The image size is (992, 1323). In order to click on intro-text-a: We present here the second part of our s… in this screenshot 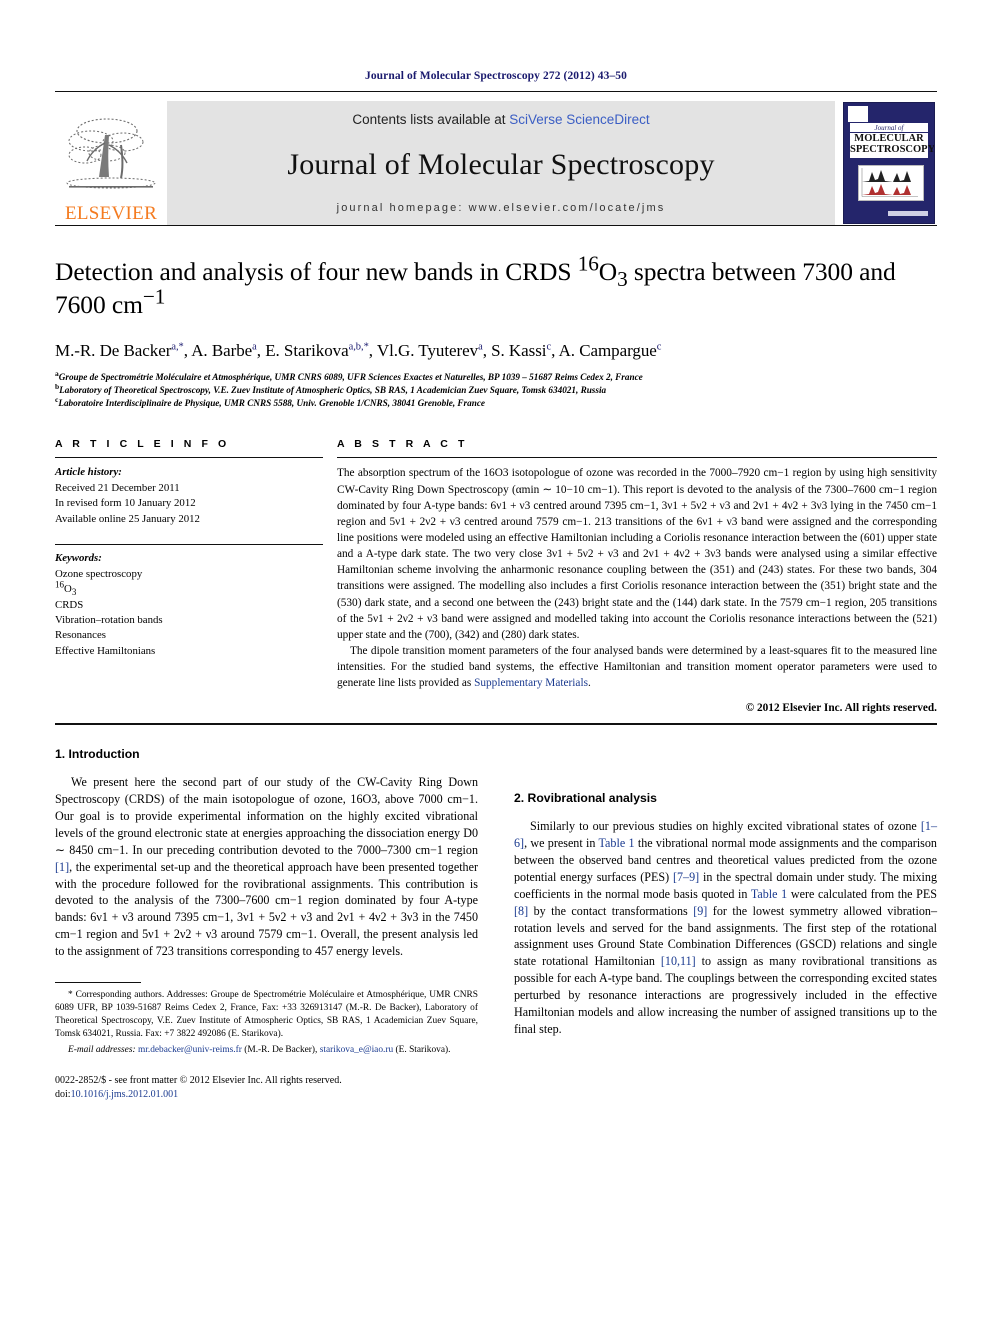, I will do `click(266, 816)`.